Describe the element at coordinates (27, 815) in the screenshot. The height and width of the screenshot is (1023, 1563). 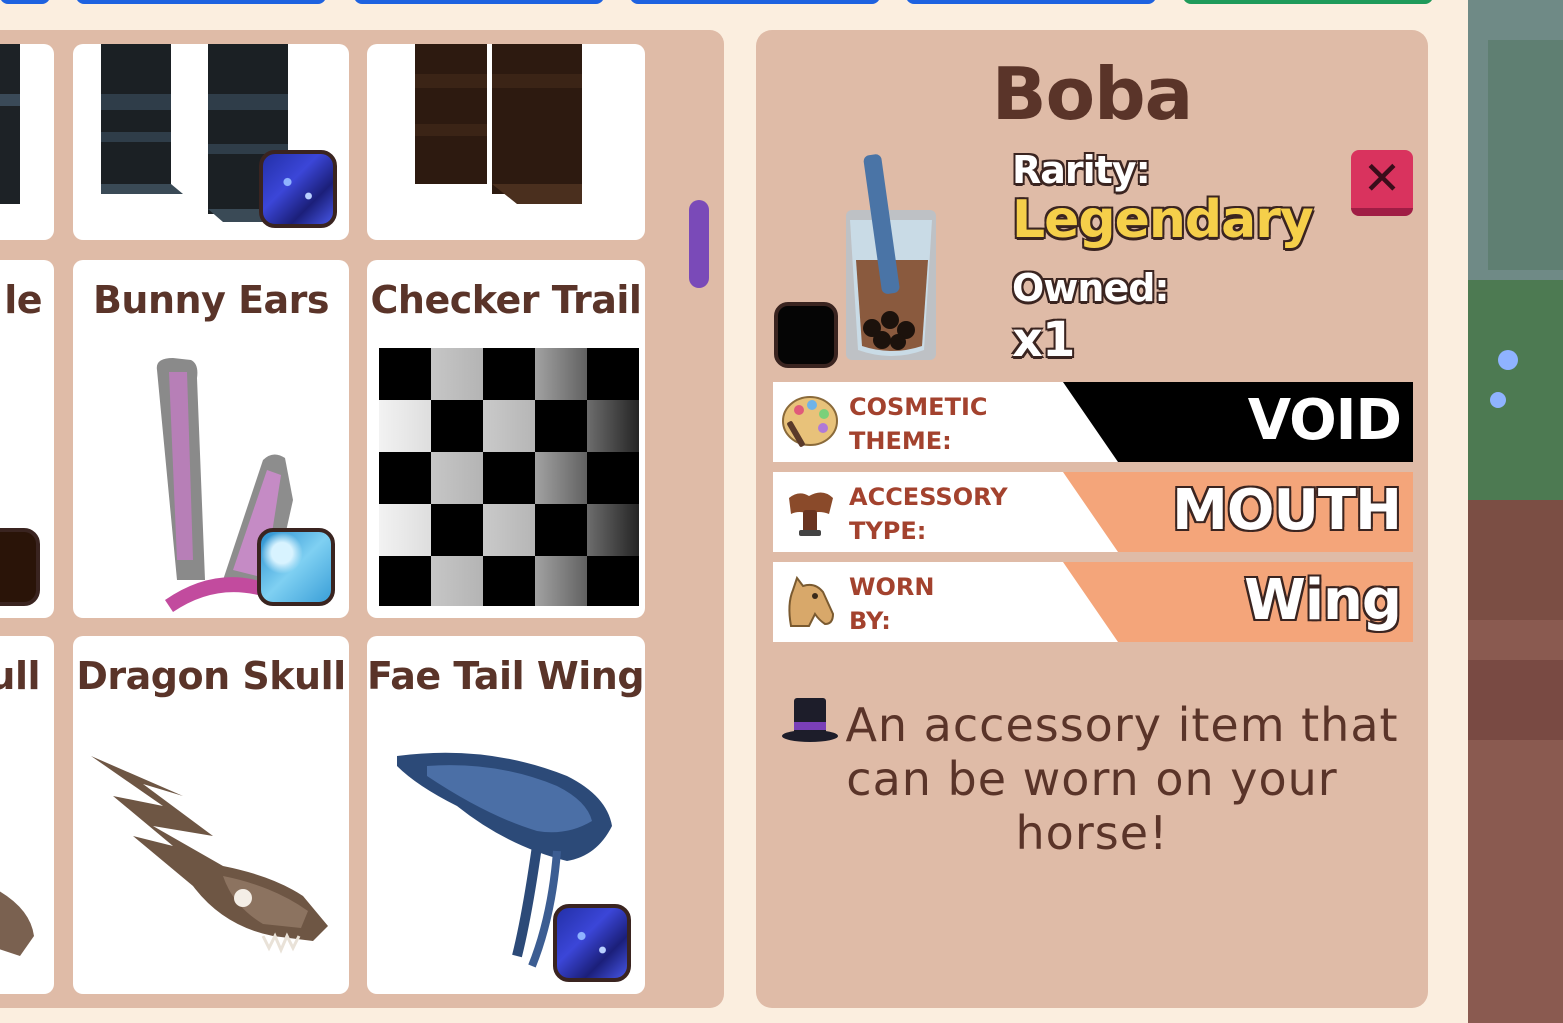
I see `inventory-card: ull` at that location.